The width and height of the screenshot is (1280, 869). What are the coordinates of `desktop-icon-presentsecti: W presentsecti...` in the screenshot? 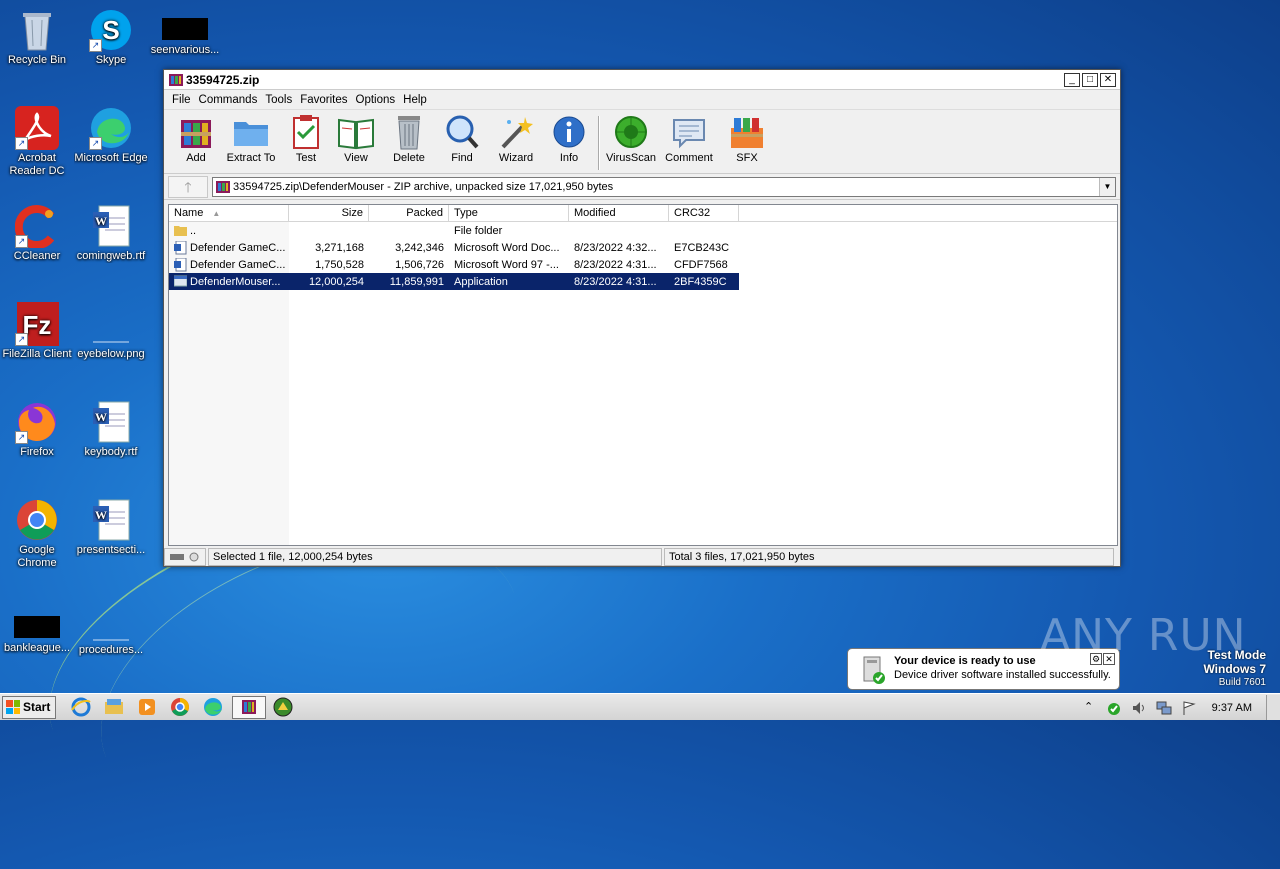 It's located at (111, 527).